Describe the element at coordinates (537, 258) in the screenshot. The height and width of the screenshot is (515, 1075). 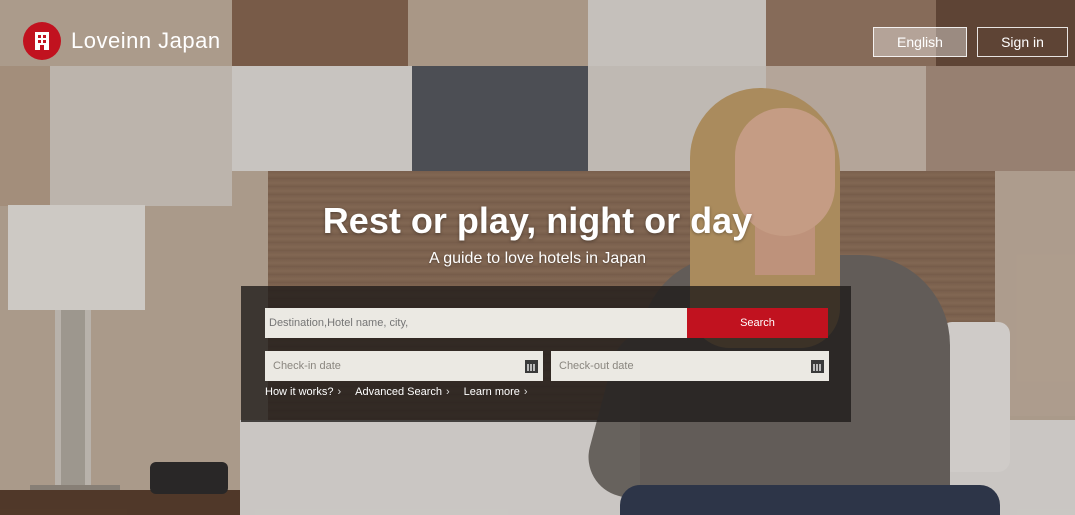
I see `hero-tagline: A guide to love hotels in Japan` at that location.